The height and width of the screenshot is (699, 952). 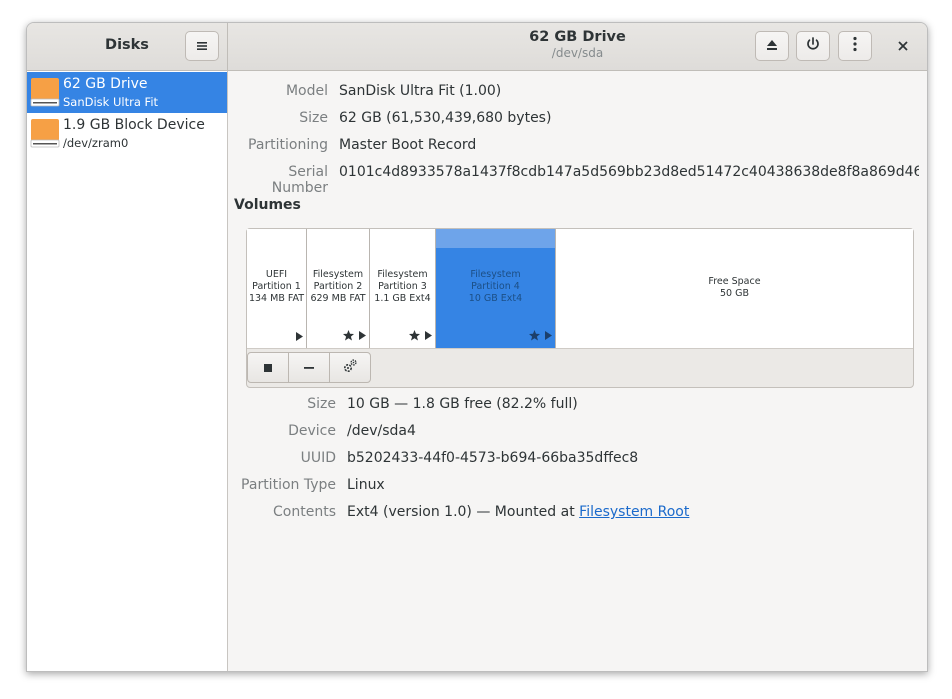 I want to click on close-icon, so click(x=903, y=46).